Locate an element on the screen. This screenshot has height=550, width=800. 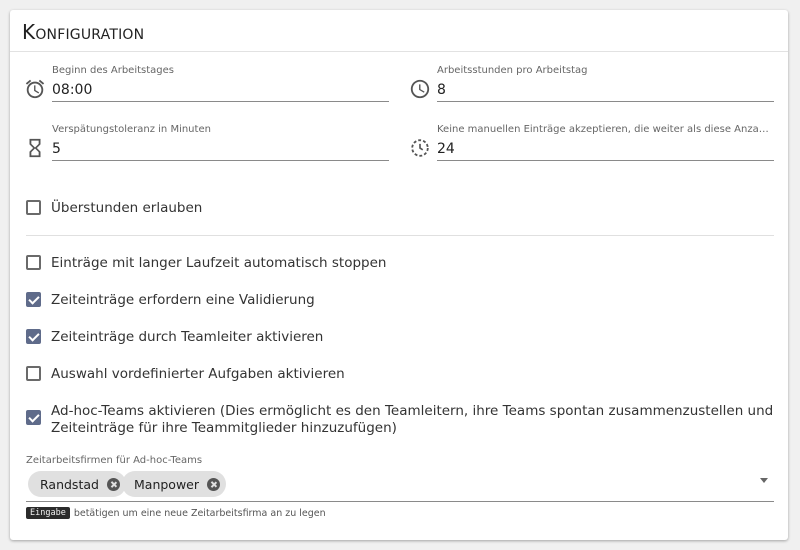
chip-manpower: Manpower is located at coordinates (174, 484).